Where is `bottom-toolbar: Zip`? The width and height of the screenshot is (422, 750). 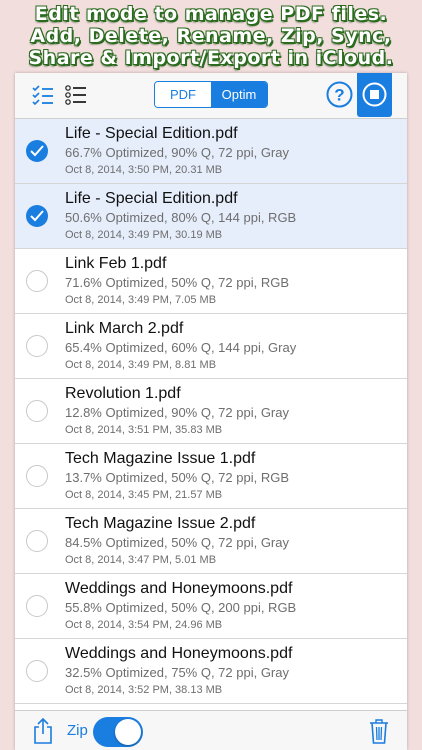 bottom-toolbar: Zip is located at coordinates (211, 730).